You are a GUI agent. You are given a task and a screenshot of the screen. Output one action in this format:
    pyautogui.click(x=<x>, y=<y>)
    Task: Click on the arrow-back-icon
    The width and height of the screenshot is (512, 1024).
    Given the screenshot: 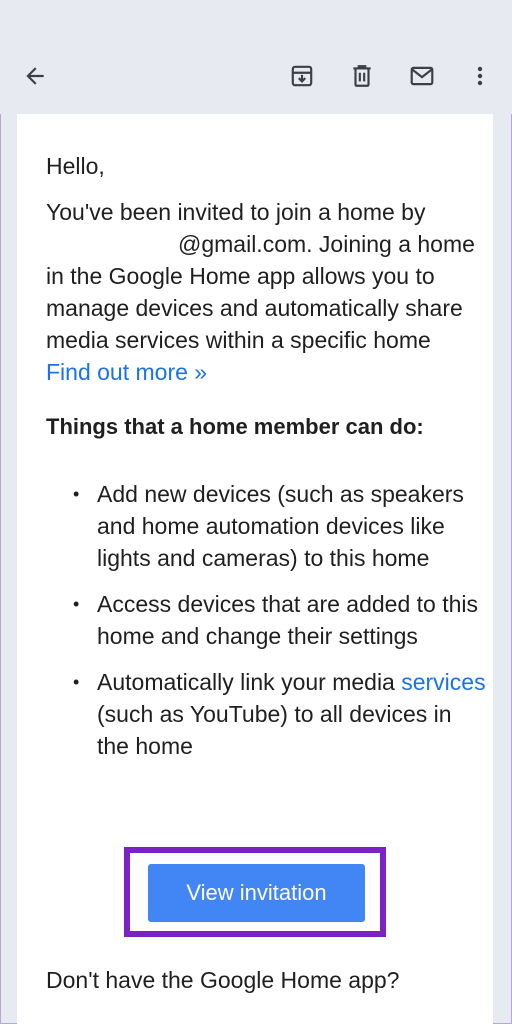 What is the action you would take?
    pyautogui.click(x=35, y=76)
    